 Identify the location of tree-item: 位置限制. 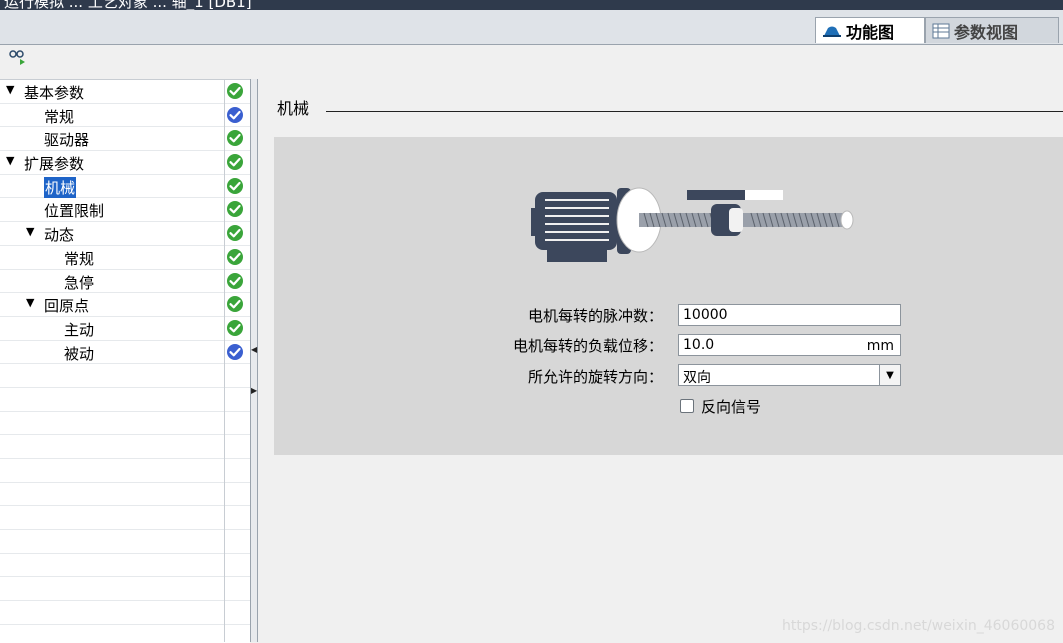
(125, 210).